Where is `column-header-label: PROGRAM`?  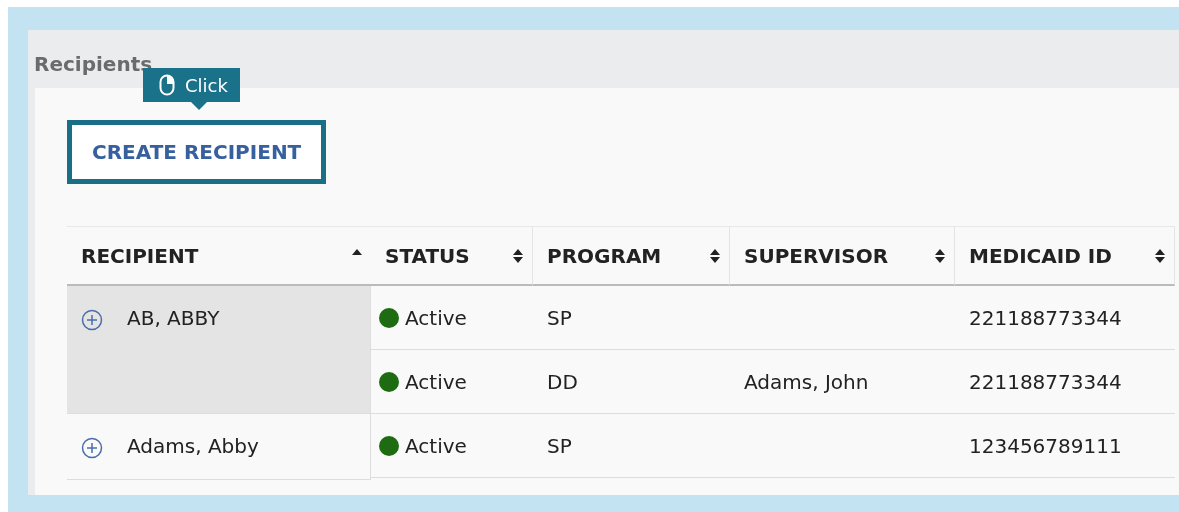 column-header-label: PROGRAM is located at coordinates (604, 255).